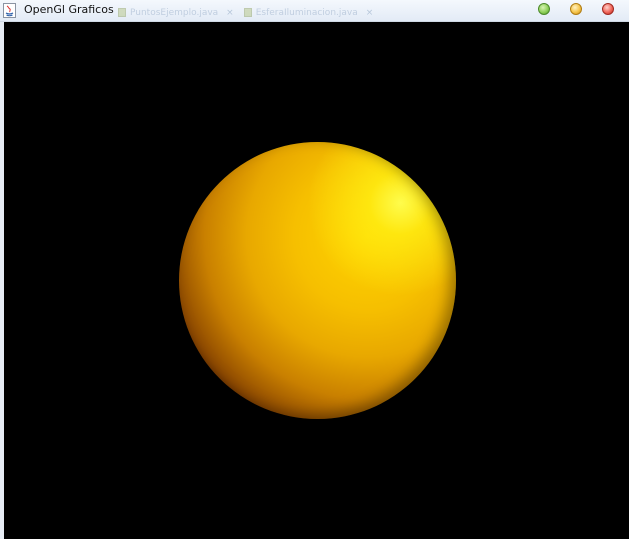  I want to click on background-tab: PuntosEjemplo.java ×, so click(176, 12).